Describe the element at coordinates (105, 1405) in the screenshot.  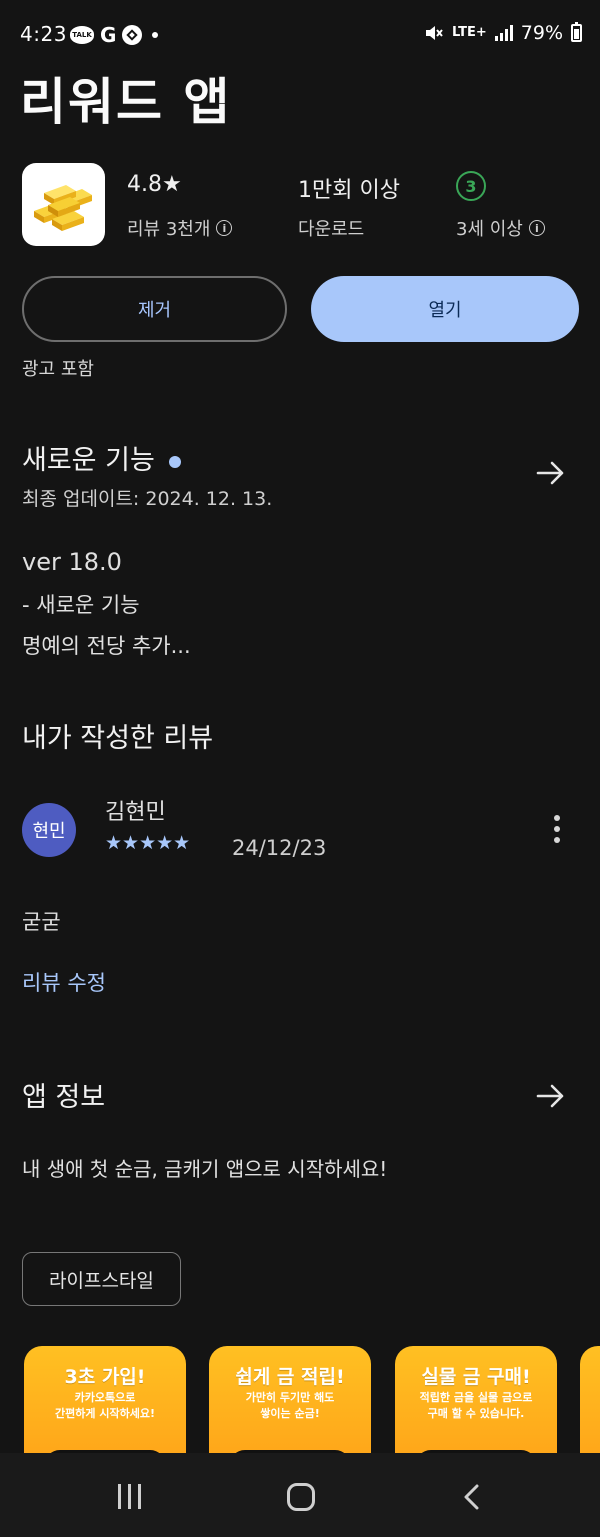
I see `screenshot-subtitle: 카카오톡으로 간편하게 시작하세요!` at that location.